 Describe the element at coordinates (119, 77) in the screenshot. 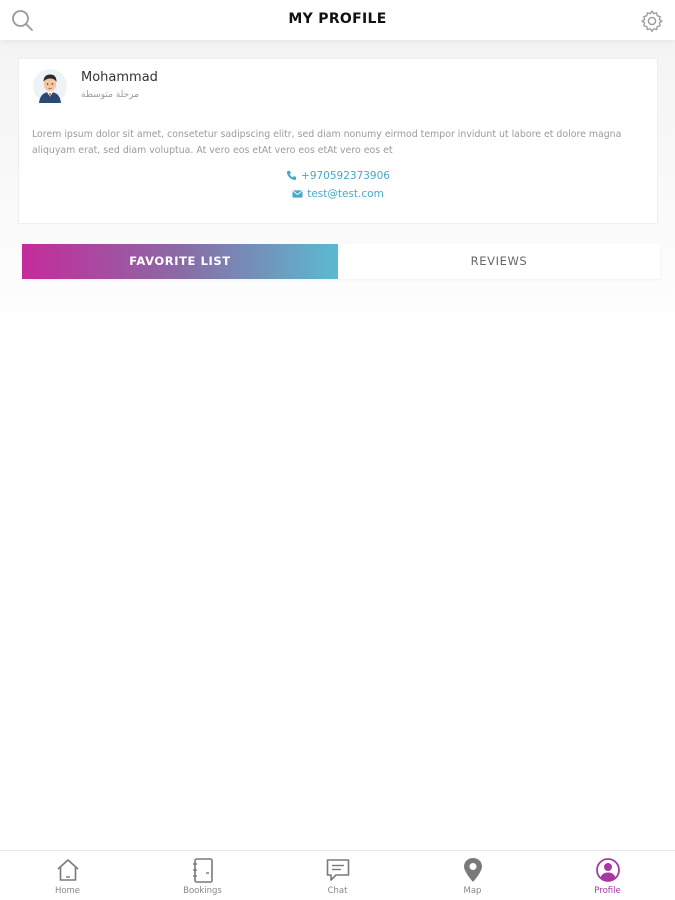

I see `profile-name: Mohammad` at that location.